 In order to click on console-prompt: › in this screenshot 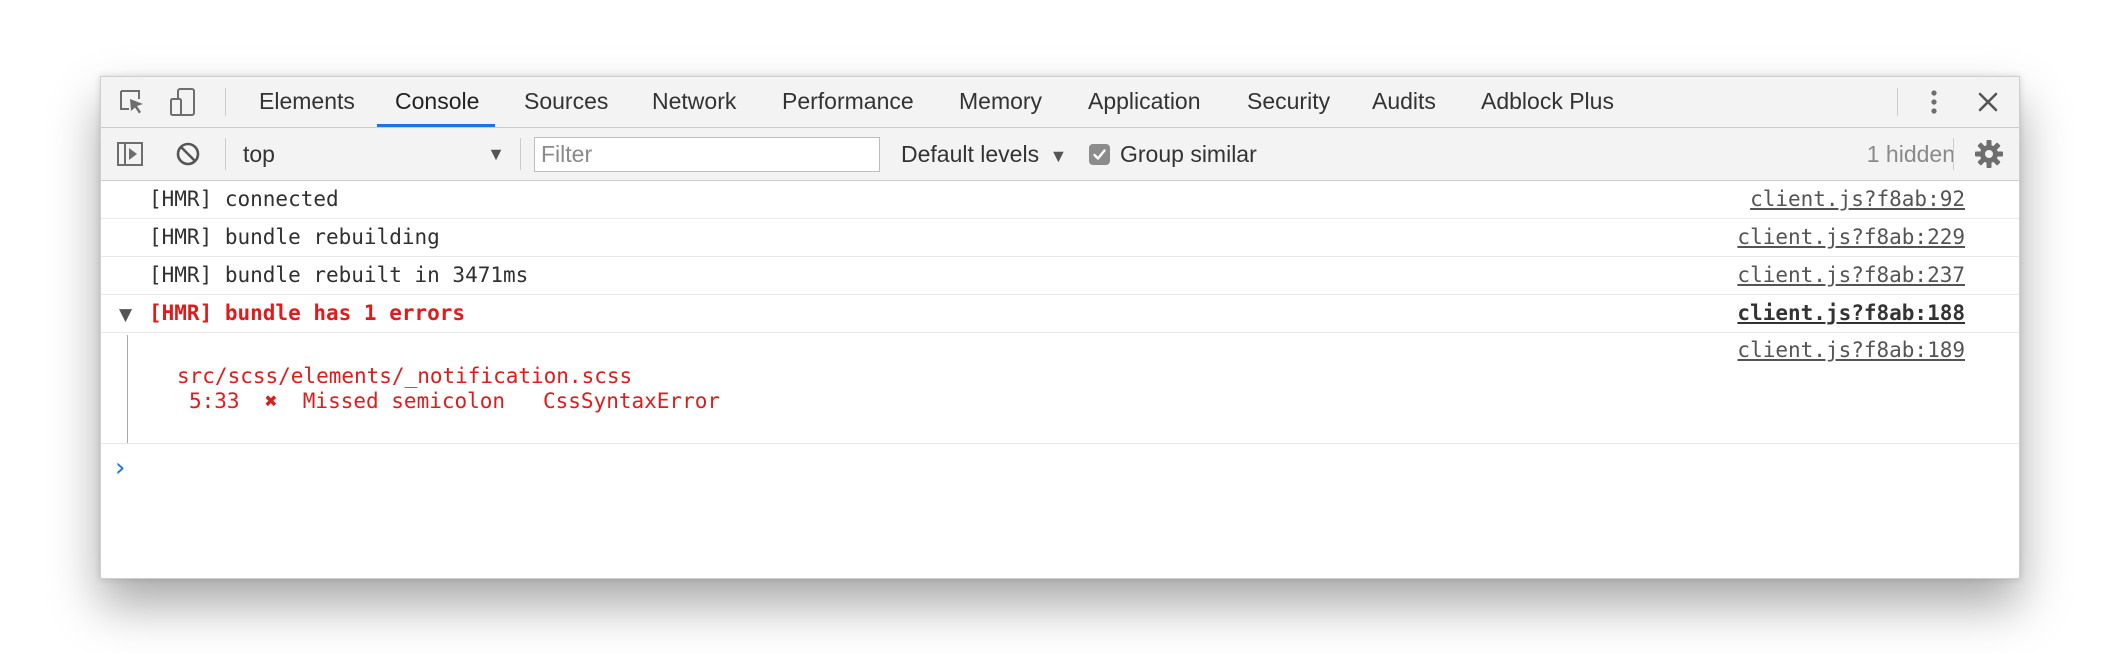, I will do `click(1060, 464)`.